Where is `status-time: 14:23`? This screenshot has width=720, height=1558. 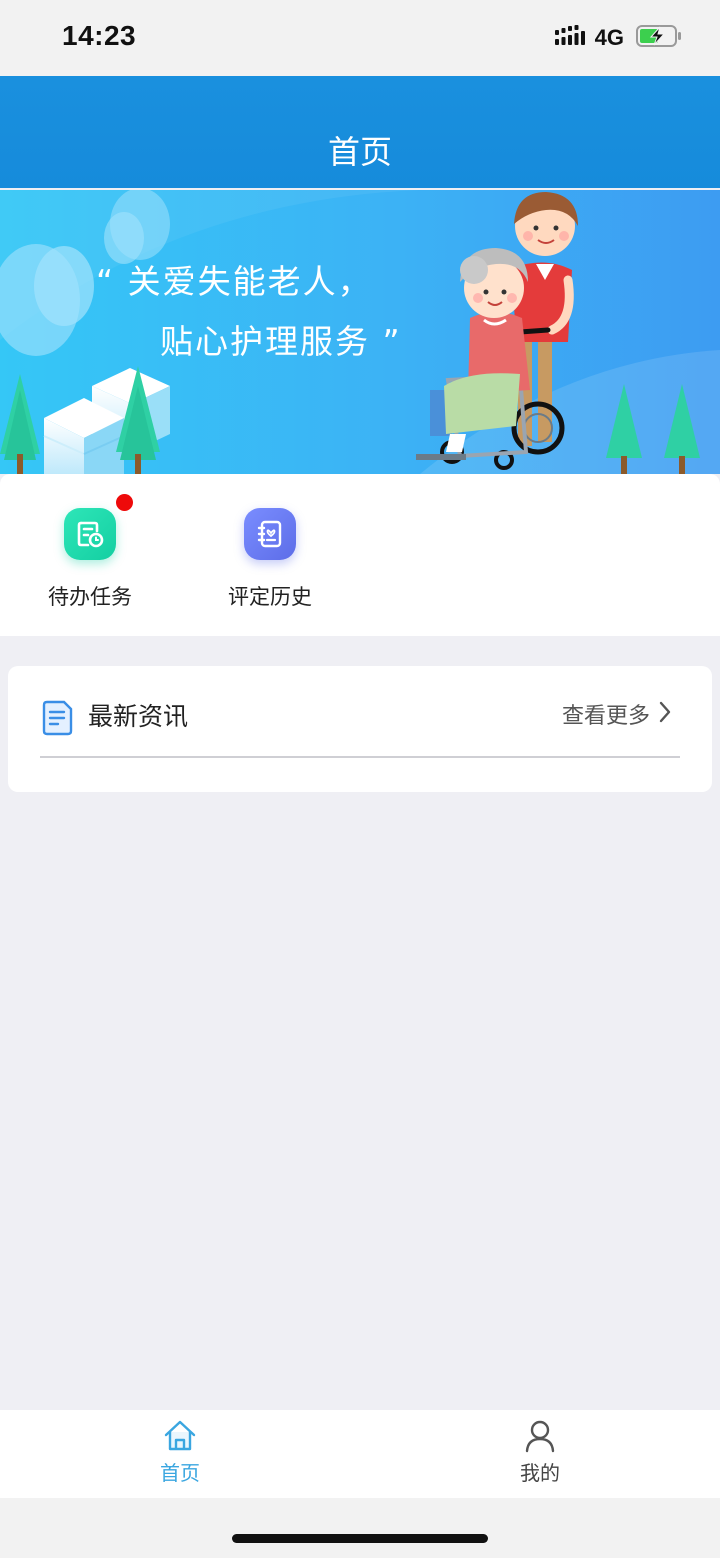 status-time: 14:23 is located at coordinates (99, 35).